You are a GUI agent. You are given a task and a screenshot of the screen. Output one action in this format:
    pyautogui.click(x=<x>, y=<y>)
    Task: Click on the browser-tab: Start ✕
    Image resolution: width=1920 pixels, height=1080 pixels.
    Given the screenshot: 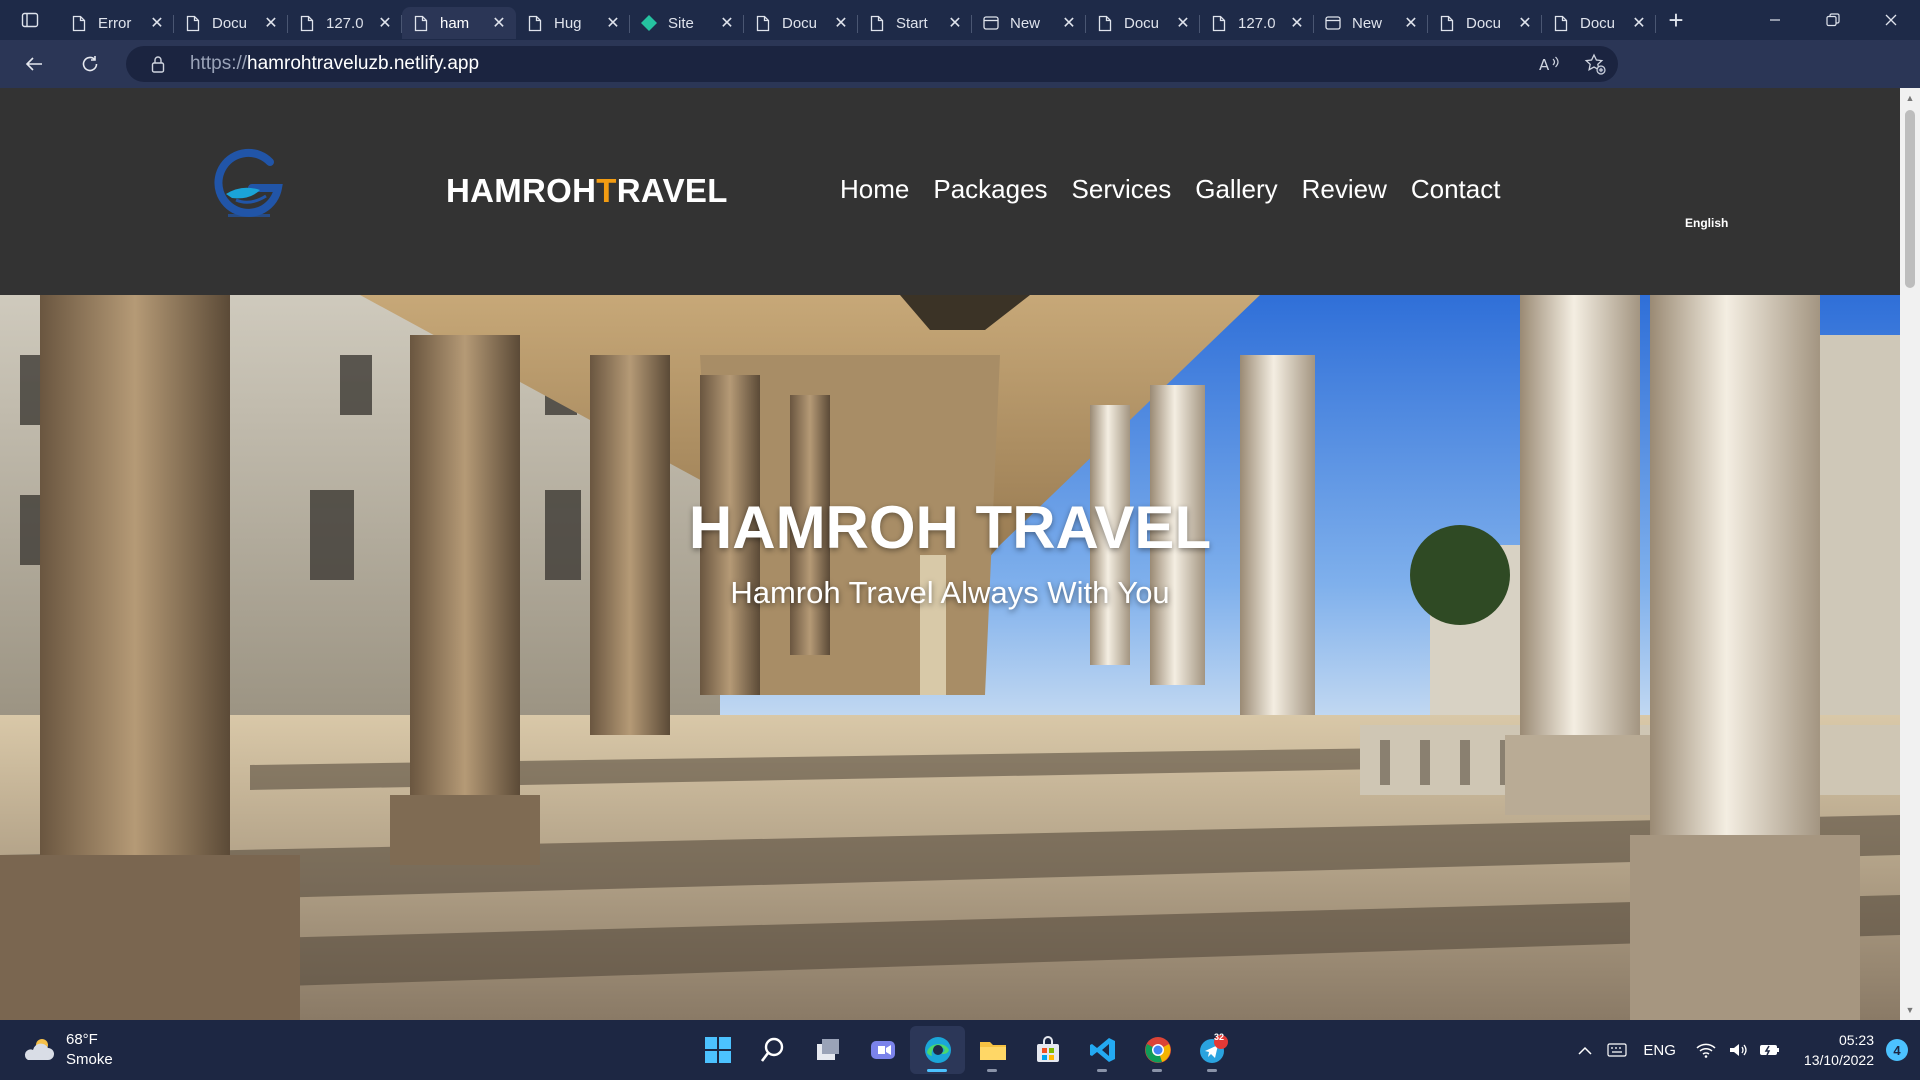 What is the action you would take?
    pyautogui.click(x=915, y=23)
    